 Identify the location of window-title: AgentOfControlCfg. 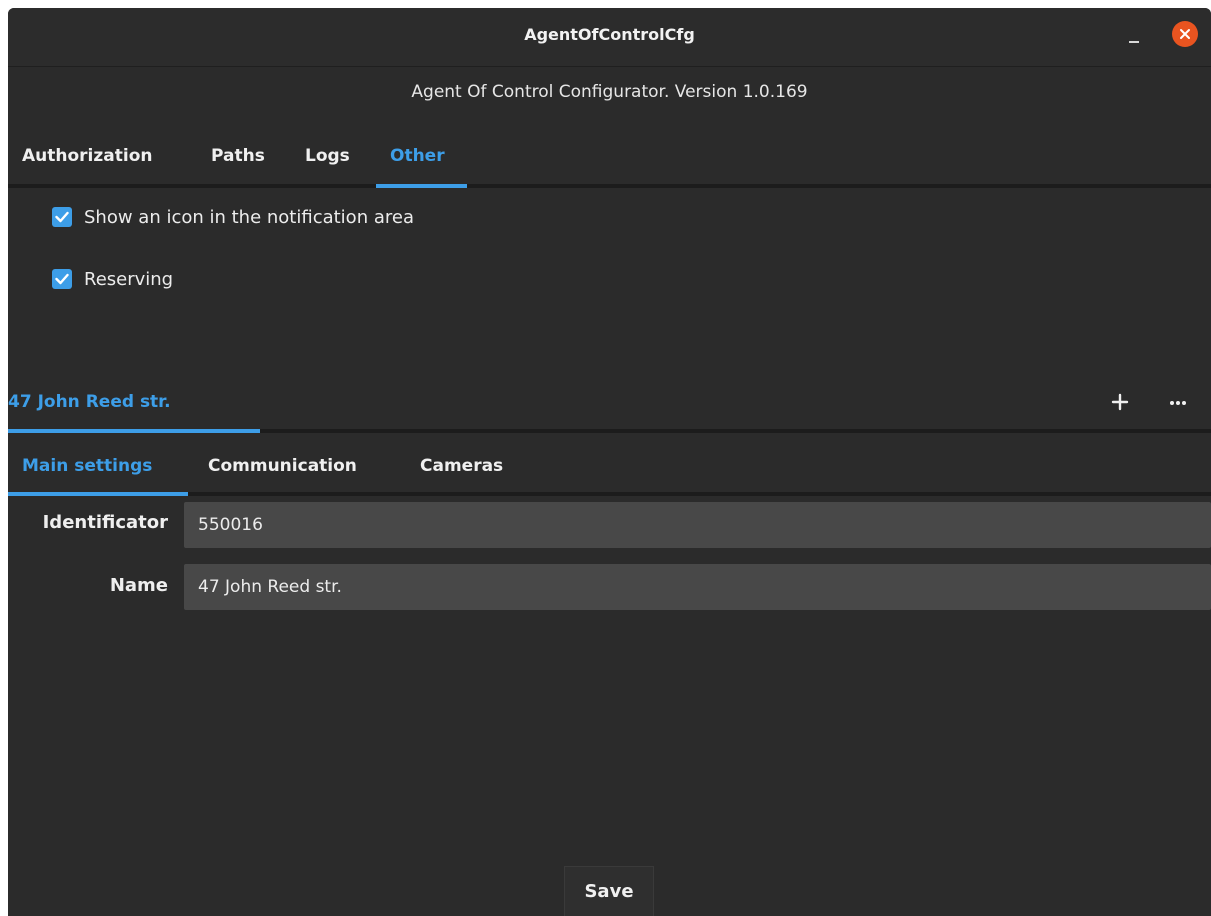
(609, 34).